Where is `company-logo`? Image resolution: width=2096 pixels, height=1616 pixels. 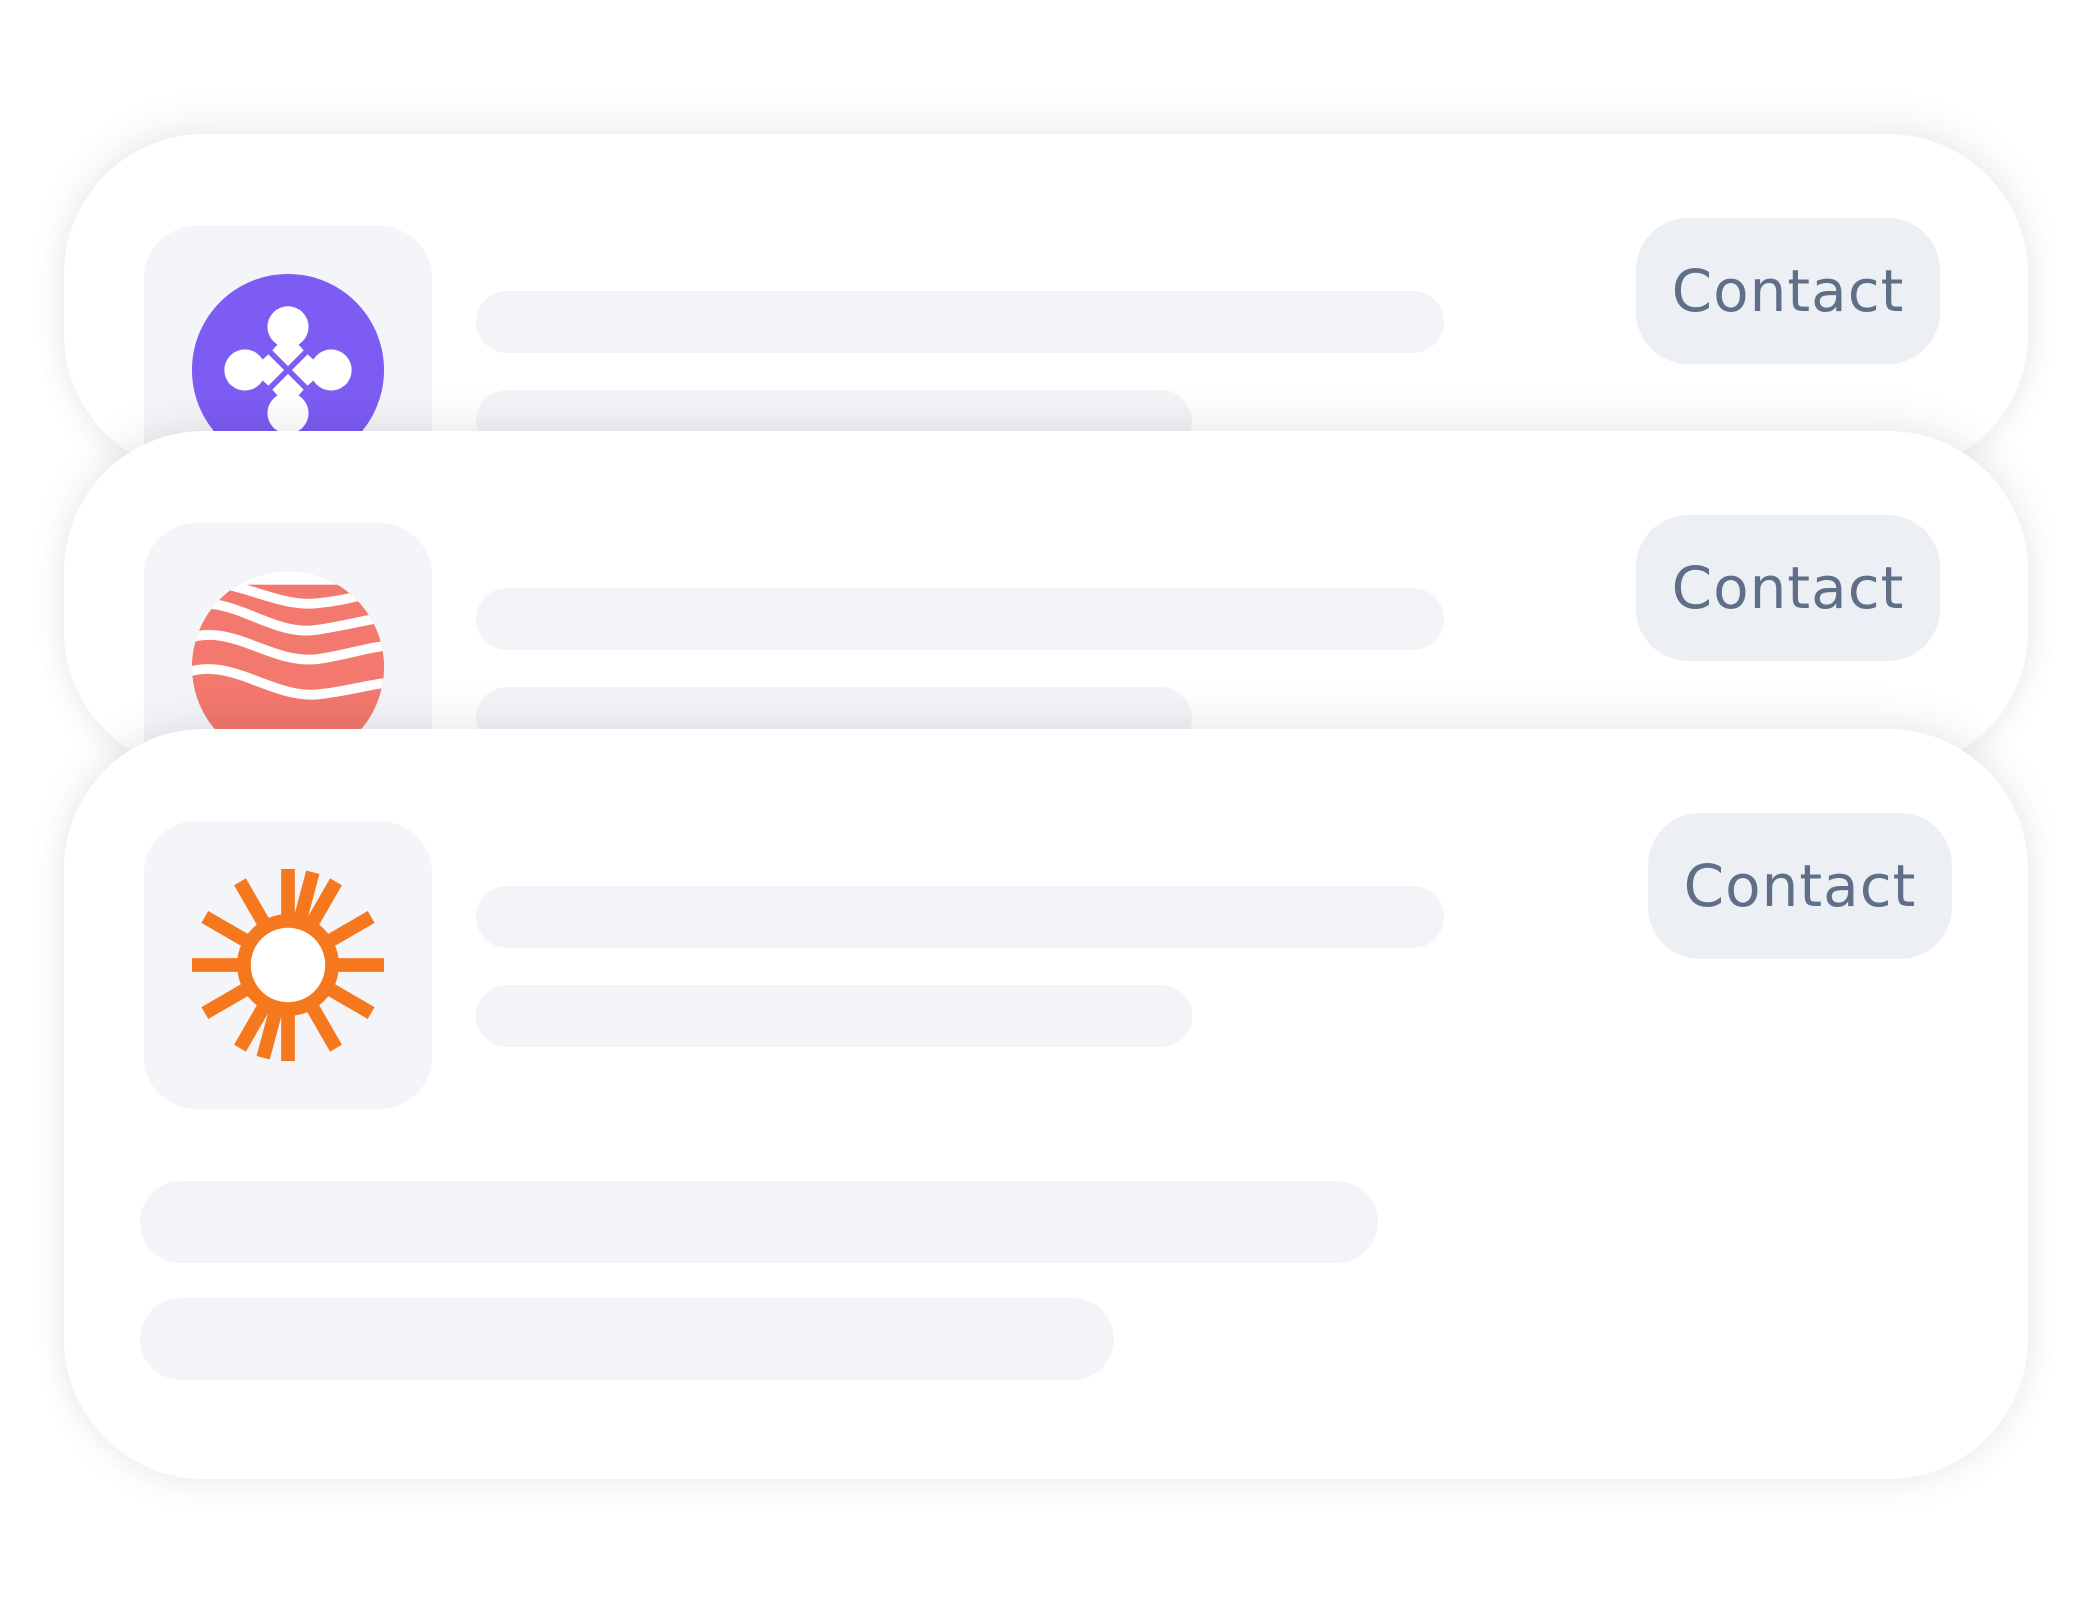 company-logo is located at coordinates (288, 965).